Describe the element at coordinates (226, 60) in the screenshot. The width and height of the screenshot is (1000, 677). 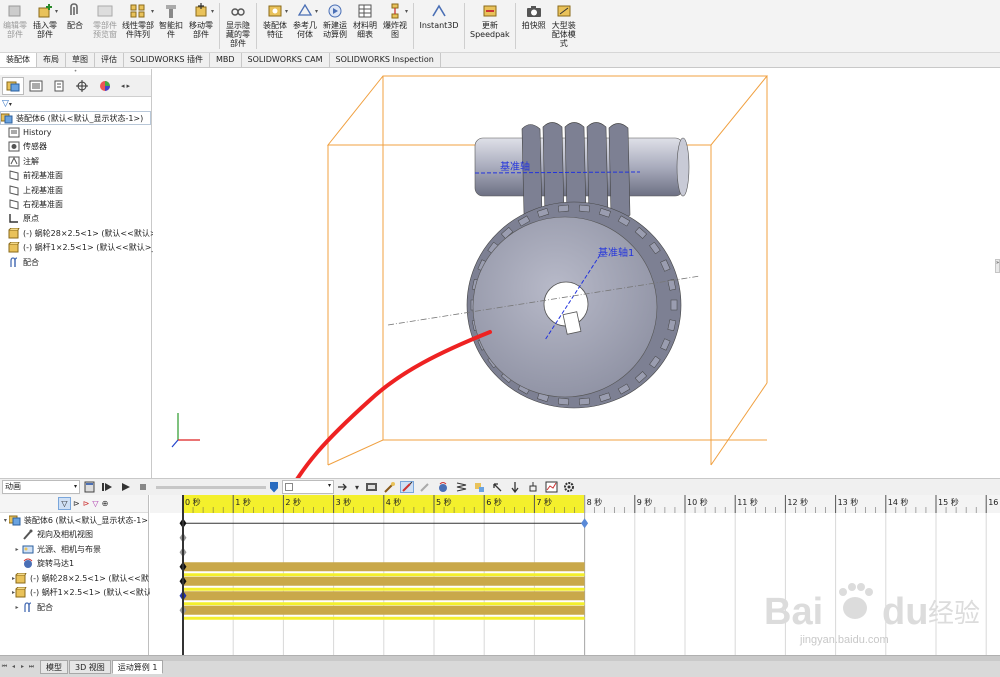
I see `tab-mbd: MBD` at that location.